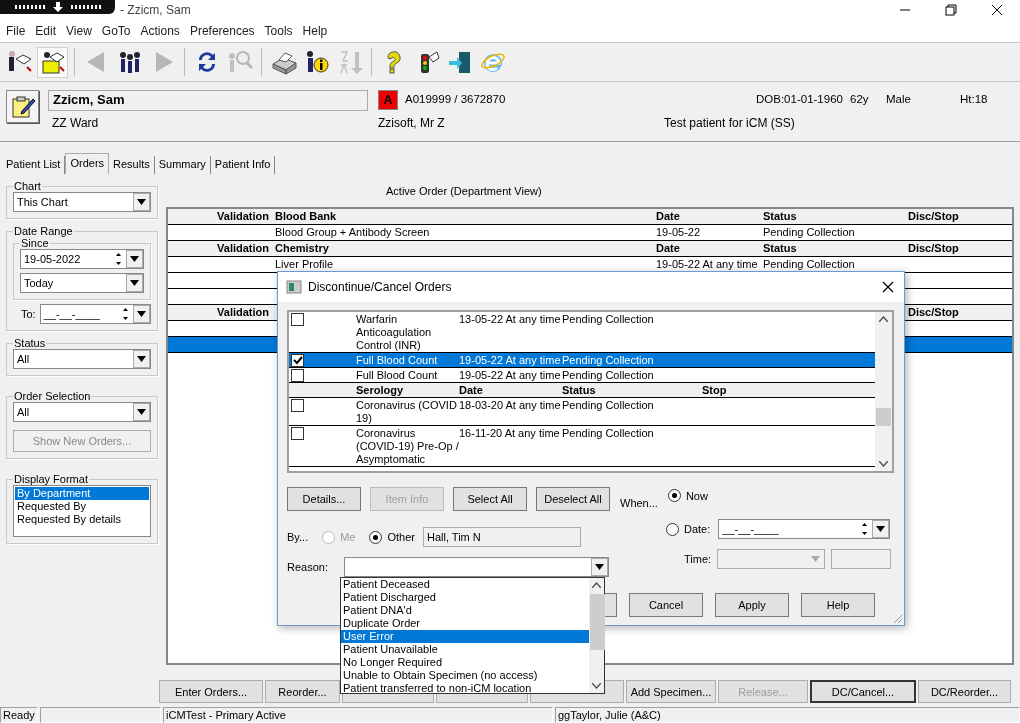 The height and width of the screenshot is (723, 1020). I want to click on list-row: Full Blood Count 19-05-22 At any time Pending Collection, so click(582, 360).